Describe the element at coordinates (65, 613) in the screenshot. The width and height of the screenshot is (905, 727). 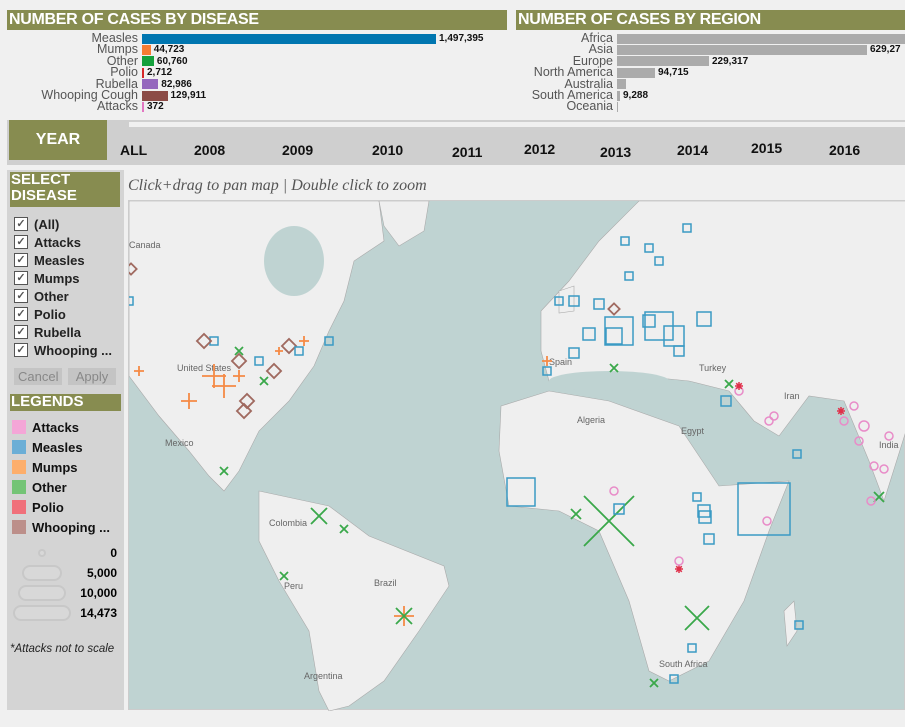
I see `size-legend-item: 14,473` at that location.